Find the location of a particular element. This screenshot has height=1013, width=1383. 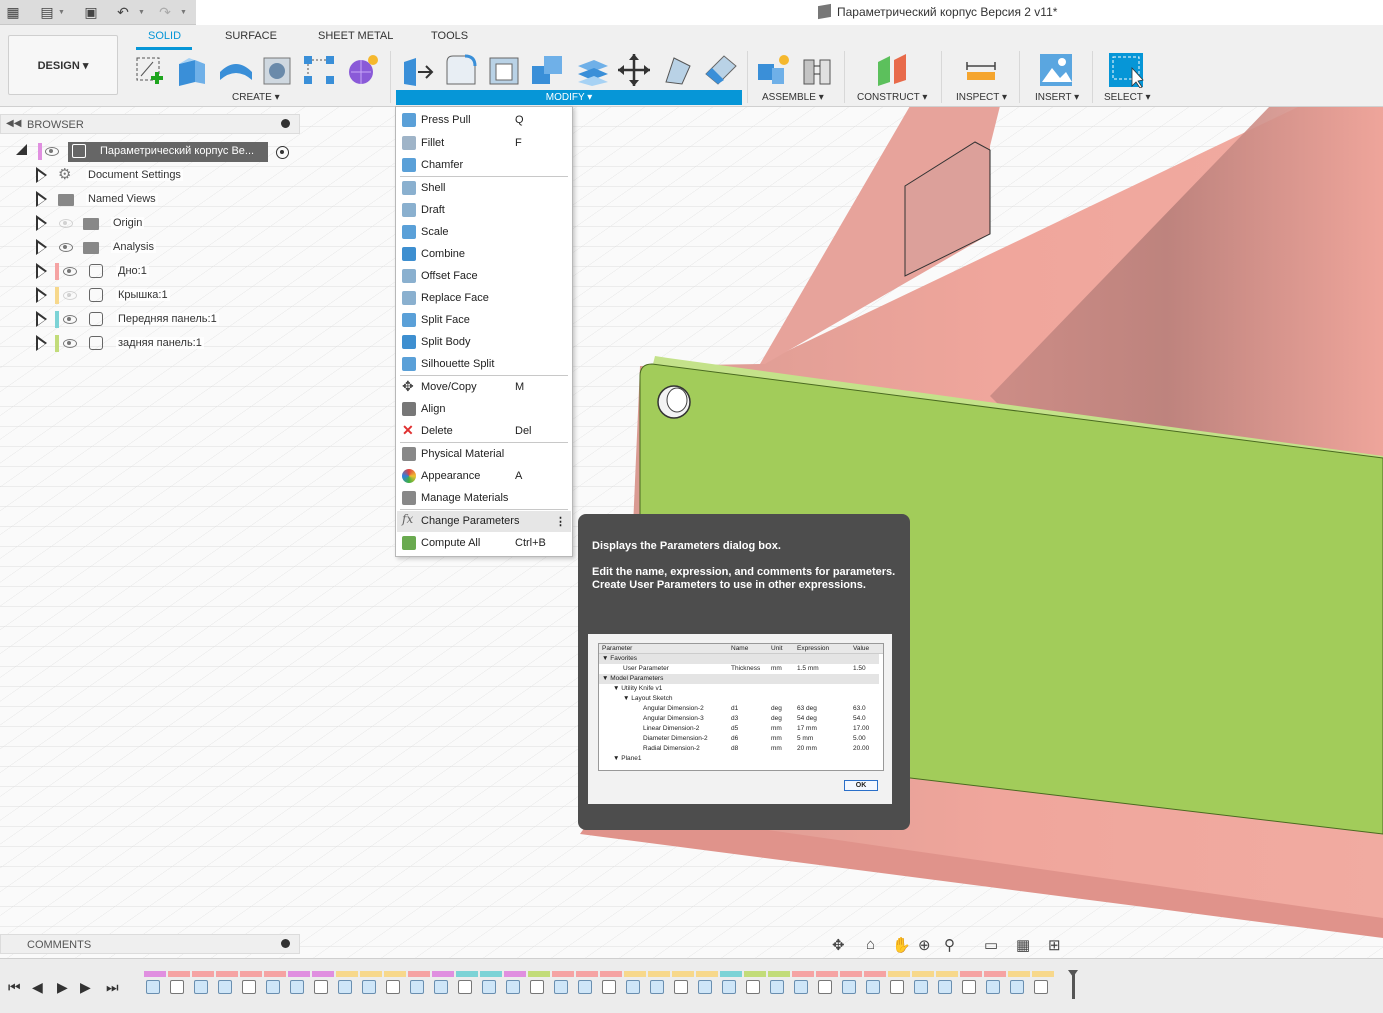

move-icon is located at coordinates (634, 70).